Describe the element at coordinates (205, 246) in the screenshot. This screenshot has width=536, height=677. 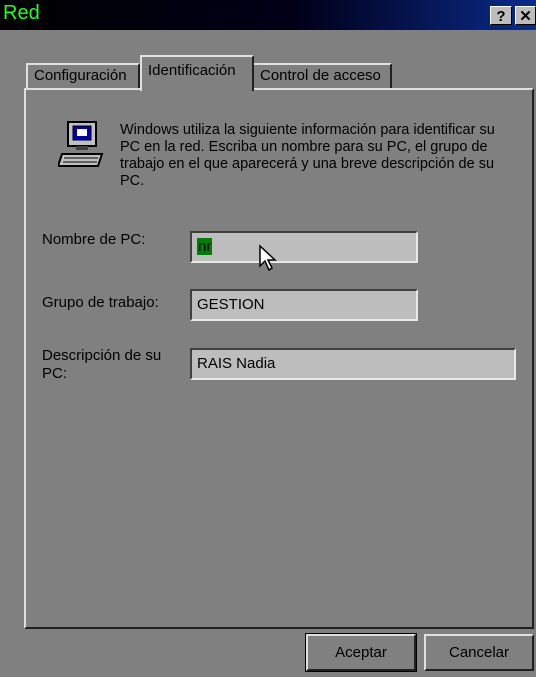
I see `pc-name-value: nr` at that location.